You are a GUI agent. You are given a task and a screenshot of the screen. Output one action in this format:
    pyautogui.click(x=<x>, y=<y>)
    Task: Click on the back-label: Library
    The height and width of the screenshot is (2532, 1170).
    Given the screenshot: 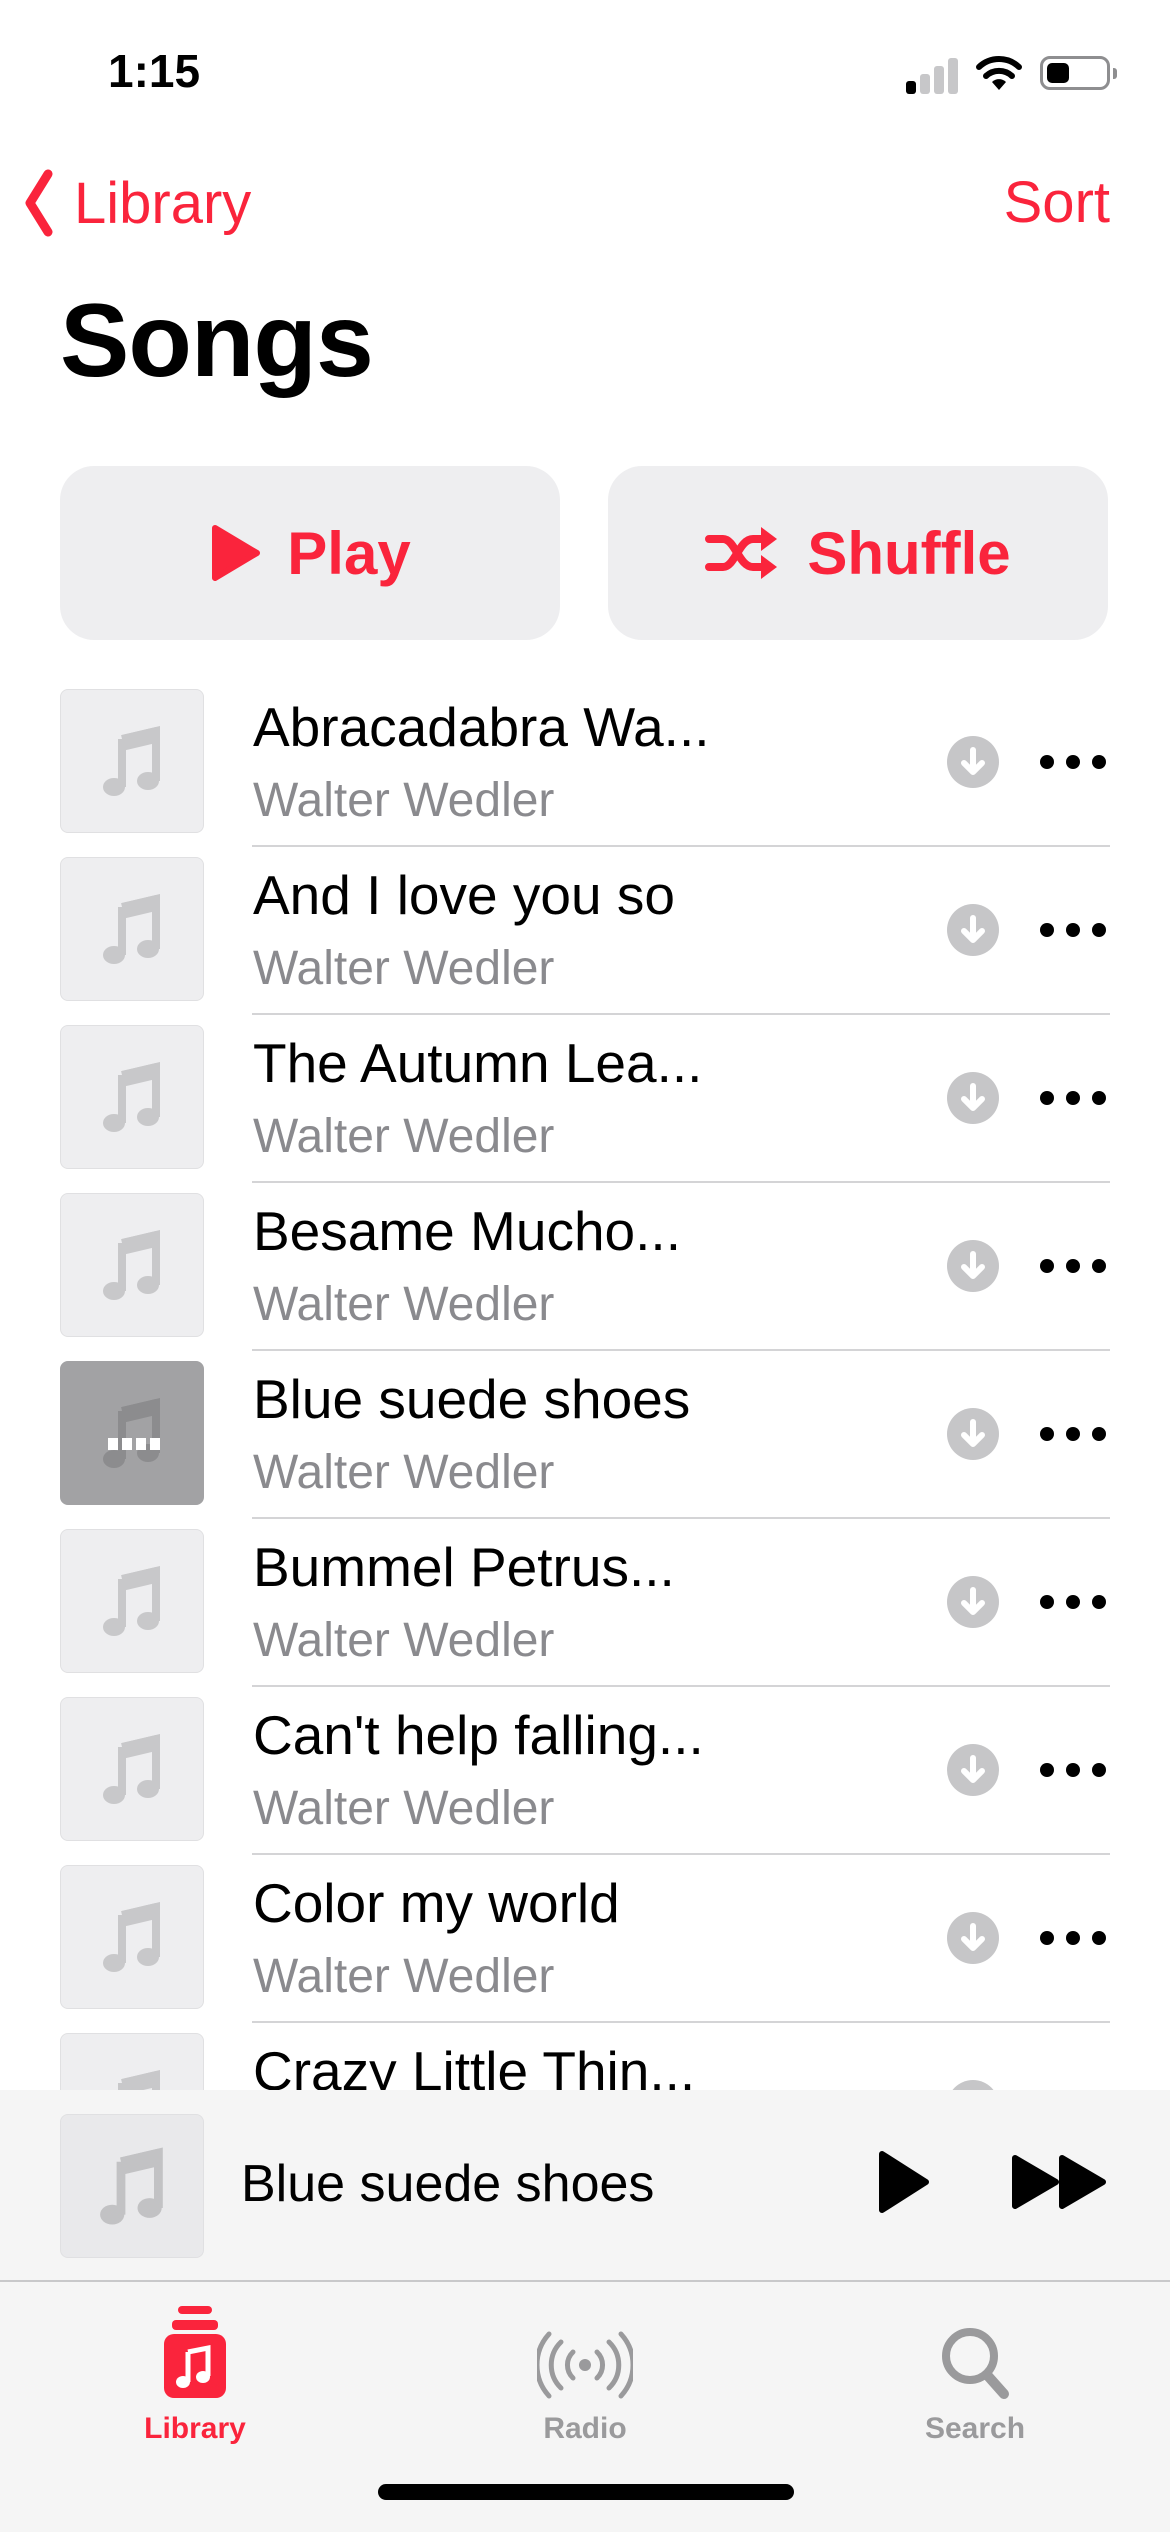 What is the action you would take?
    pyautogui.click(x=163, y=203)
    